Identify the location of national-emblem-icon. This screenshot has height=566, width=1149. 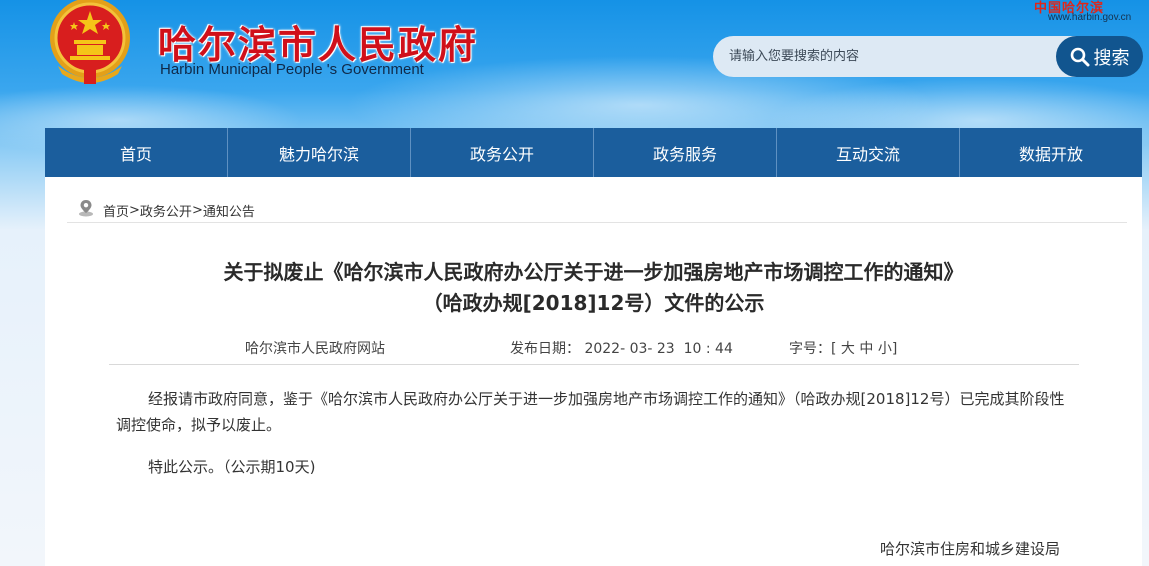
(90, 44).